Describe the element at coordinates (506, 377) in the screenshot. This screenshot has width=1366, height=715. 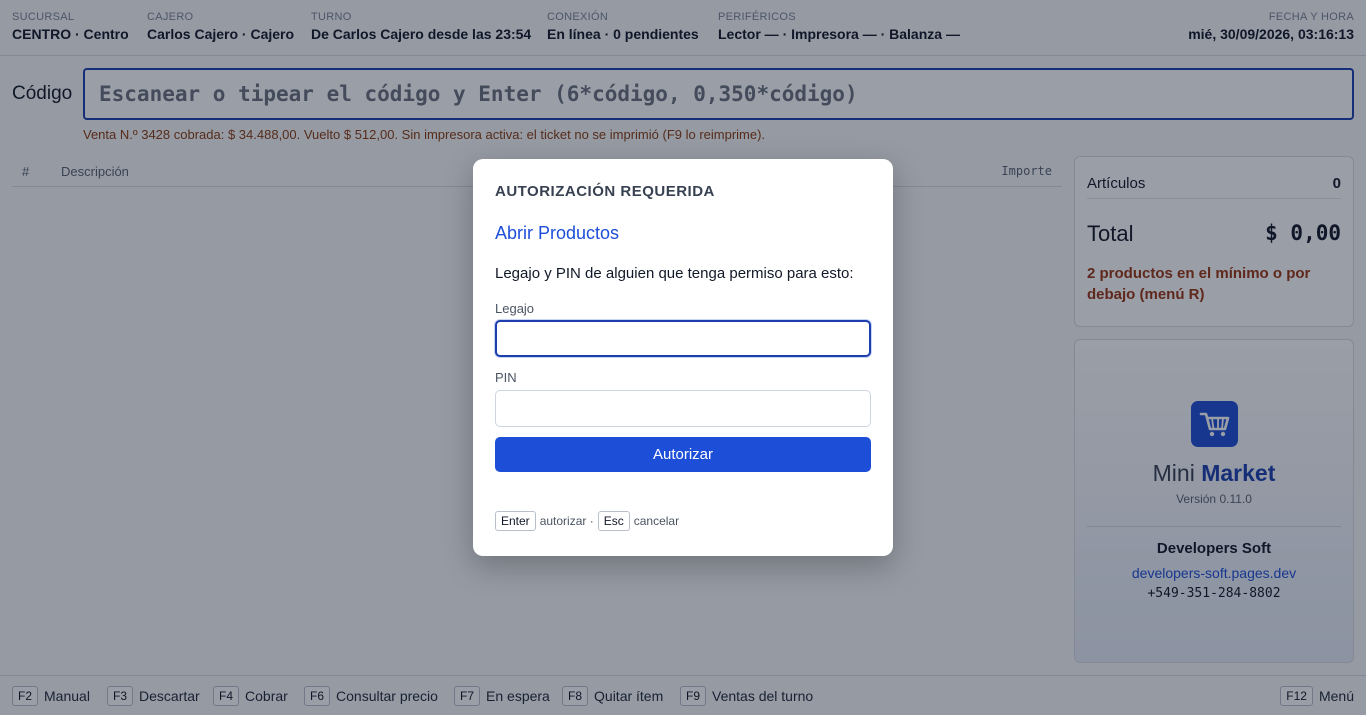
I see `pin-label: PIN` at that location.